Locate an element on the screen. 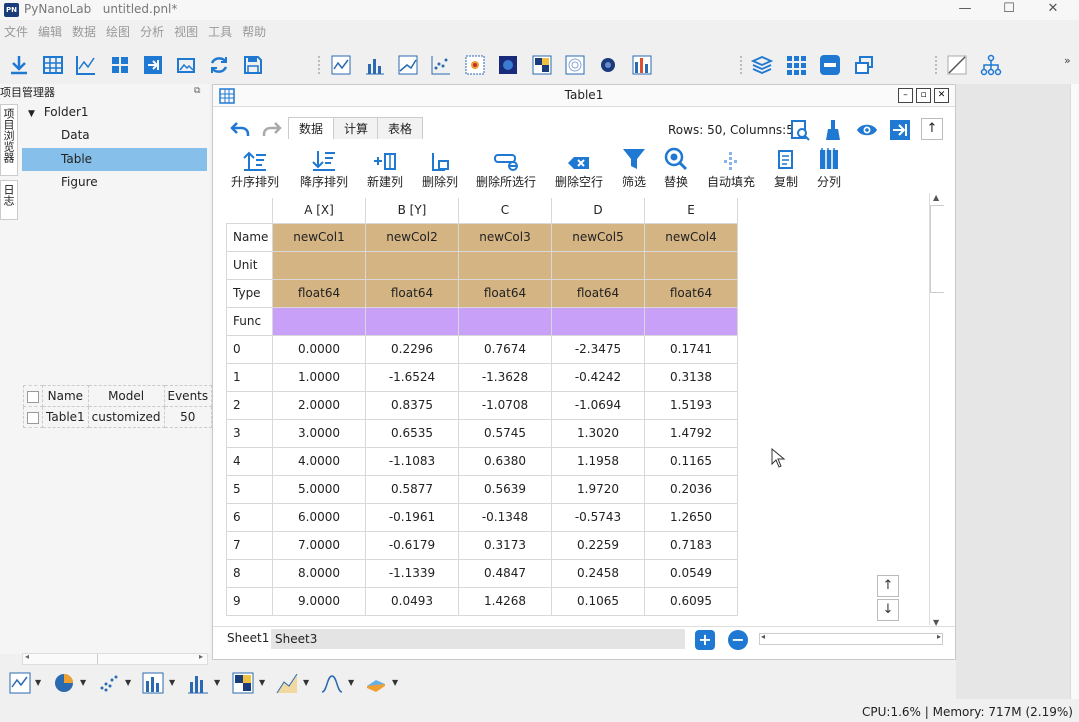 This screenshot has width=1079, height=722. split-column-button: 分列 is located at coordinates (829, 167).